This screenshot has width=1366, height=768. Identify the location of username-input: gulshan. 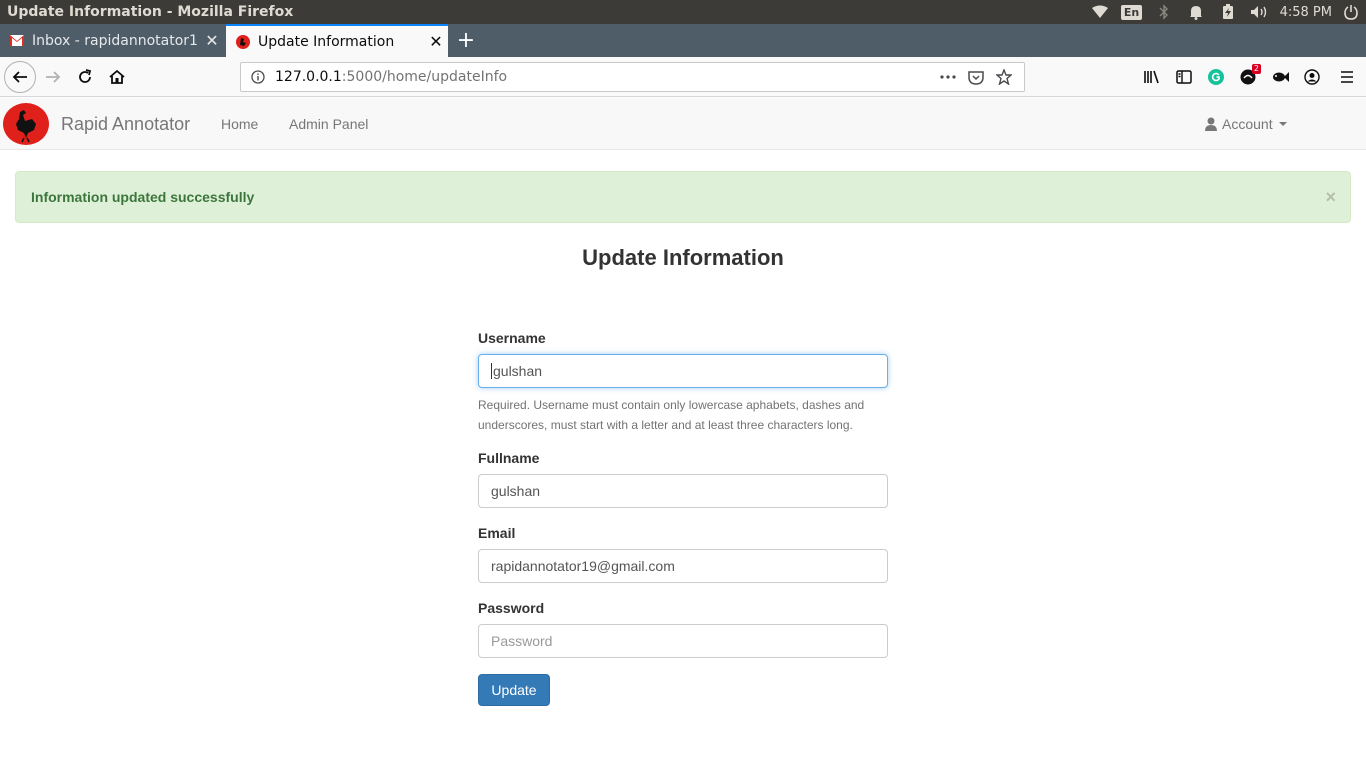
(683, 371).